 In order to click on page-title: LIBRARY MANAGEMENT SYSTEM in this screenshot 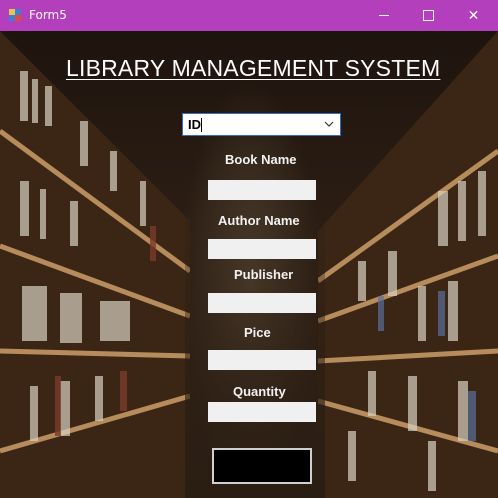, I will do `click(253, 68)`.